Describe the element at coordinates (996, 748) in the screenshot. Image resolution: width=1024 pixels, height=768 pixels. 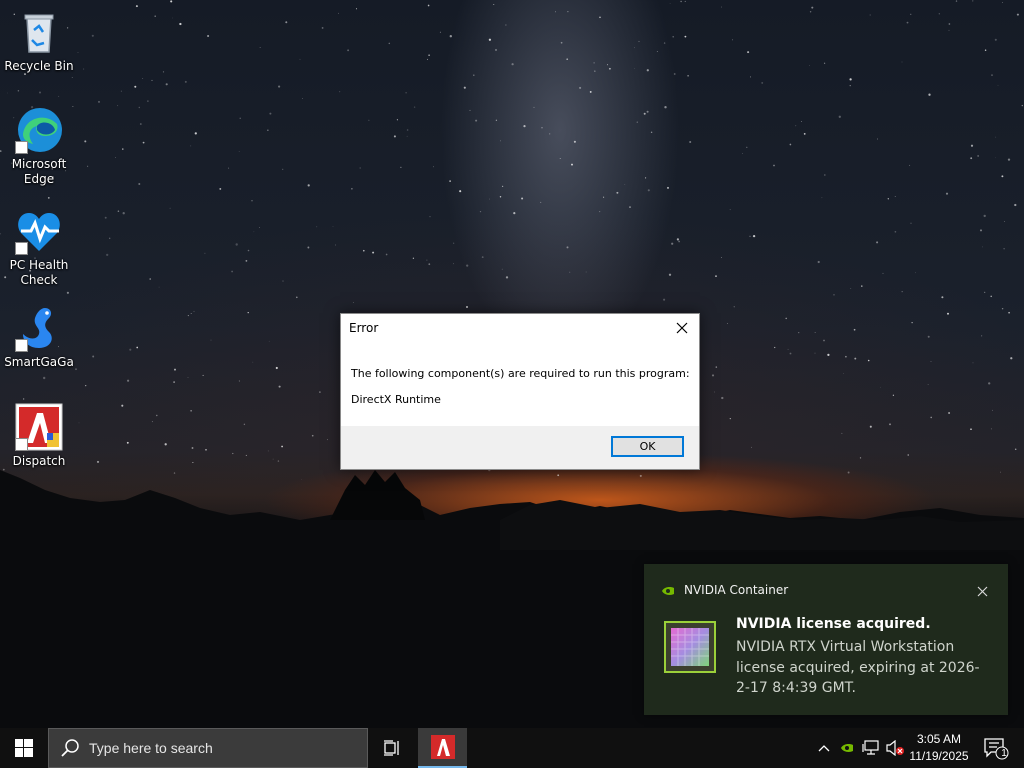
I see `action-center-button: 1` at that location.